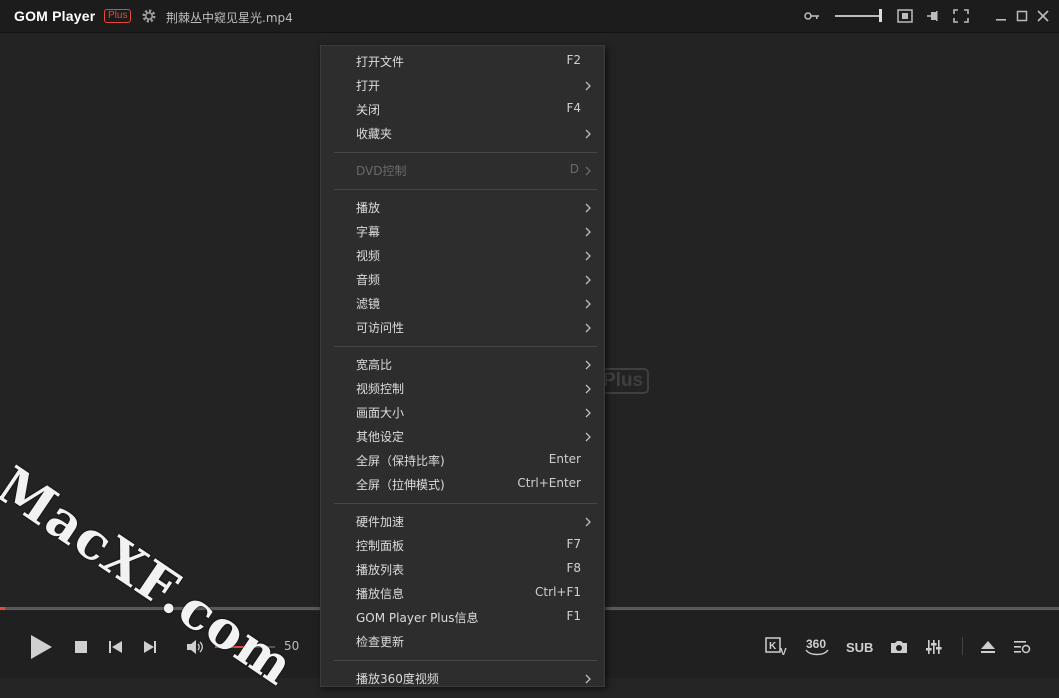 The width and height of the screenshot is (1059, 698). I want to click on menu-item-shortcut: Ctrl+Enter, so click(549, 483).